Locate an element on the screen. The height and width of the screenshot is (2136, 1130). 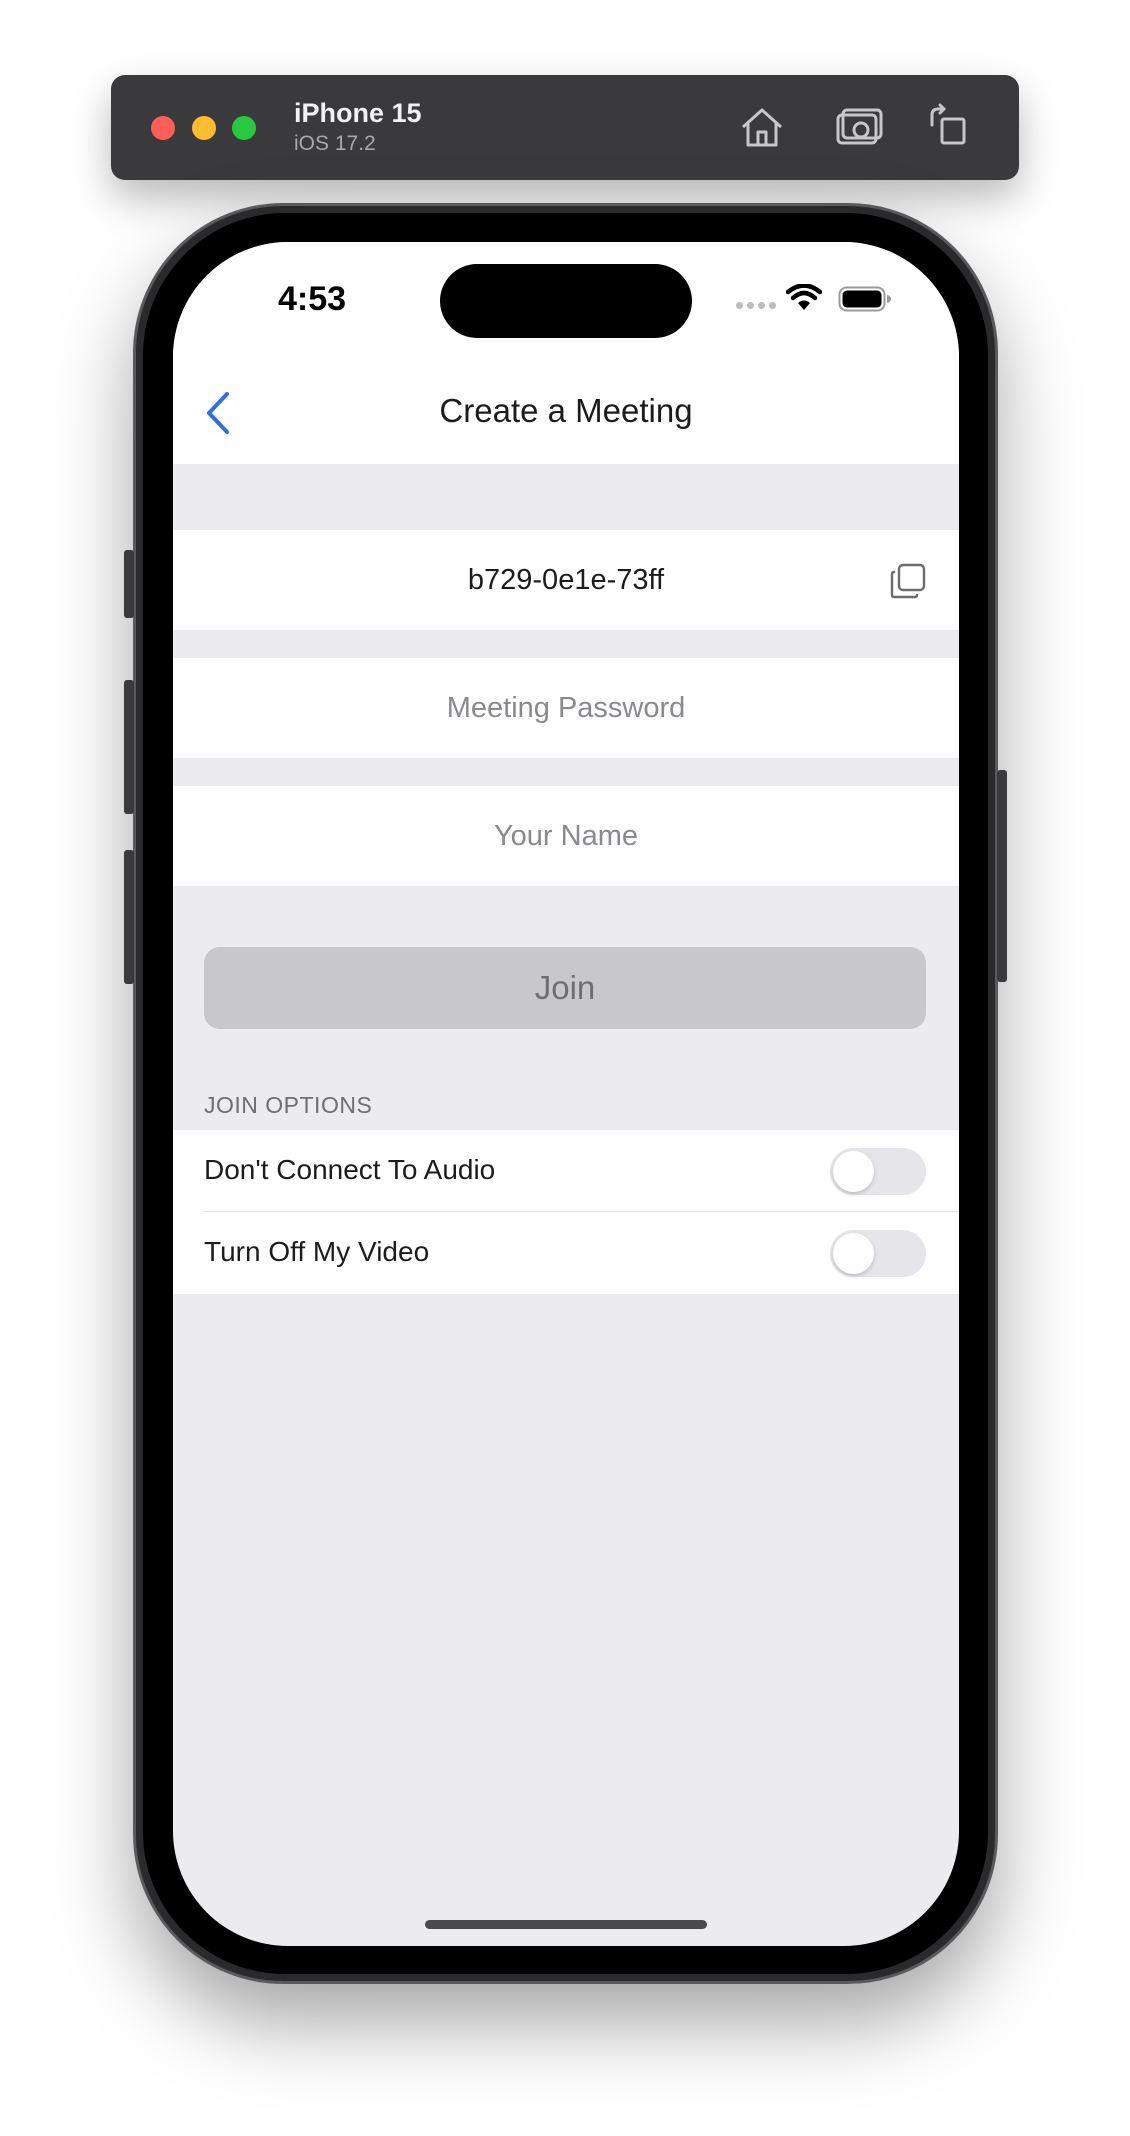
join-options-header: JOIN OPTIONS is located at coordinates (288, 1105).